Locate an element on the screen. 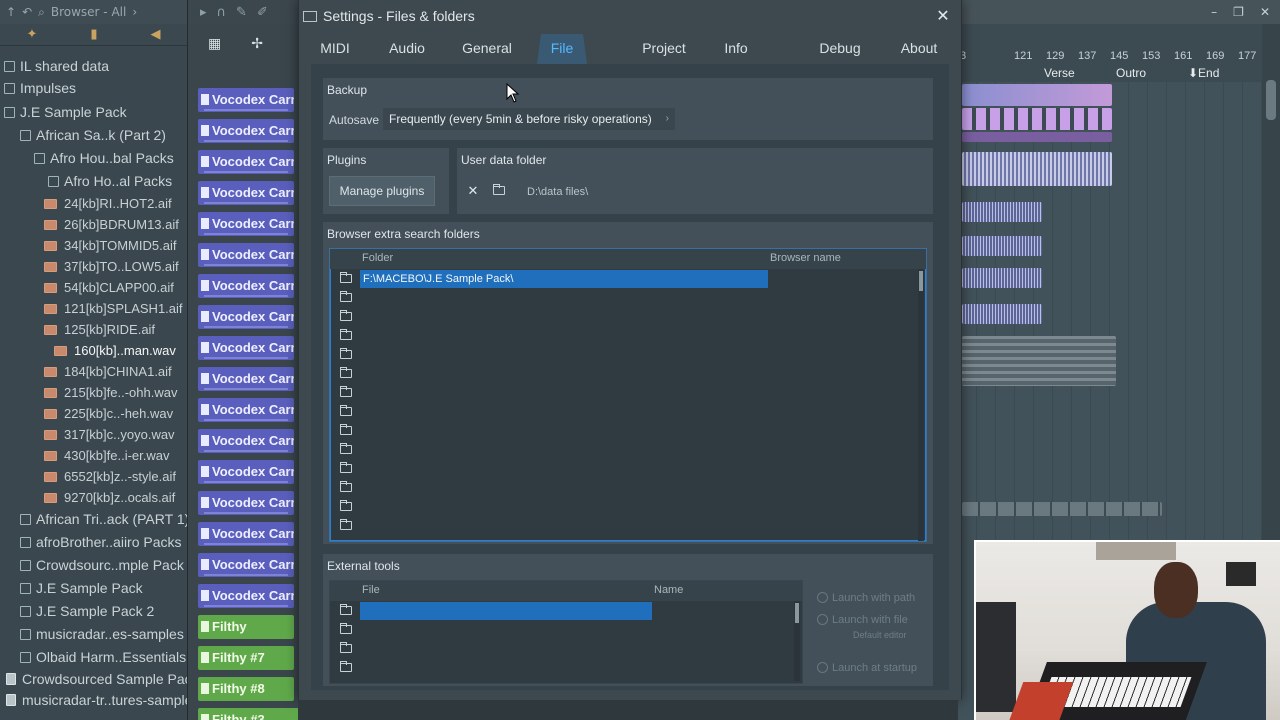  browser-file-item: 54[kb]CLAPP00.aif is located at coordinates (93, 287).